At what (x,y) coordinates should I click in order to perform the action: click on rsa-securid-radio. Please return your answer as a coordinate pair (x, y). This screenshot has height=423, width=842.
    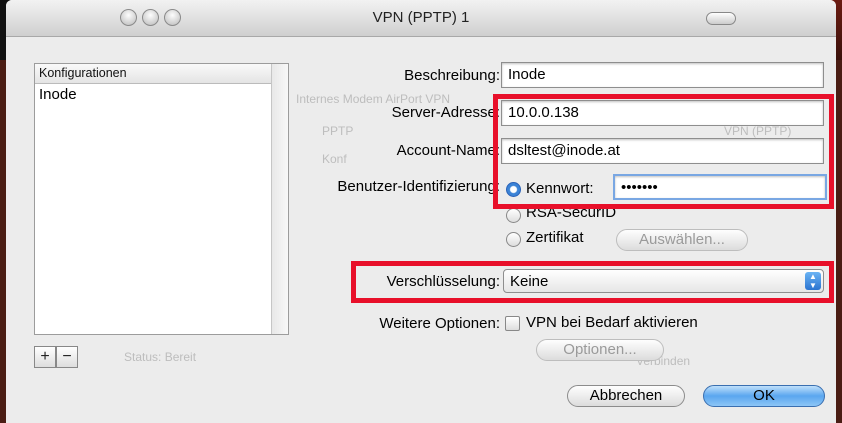
    Looking at the image, I should click on (513, 215).